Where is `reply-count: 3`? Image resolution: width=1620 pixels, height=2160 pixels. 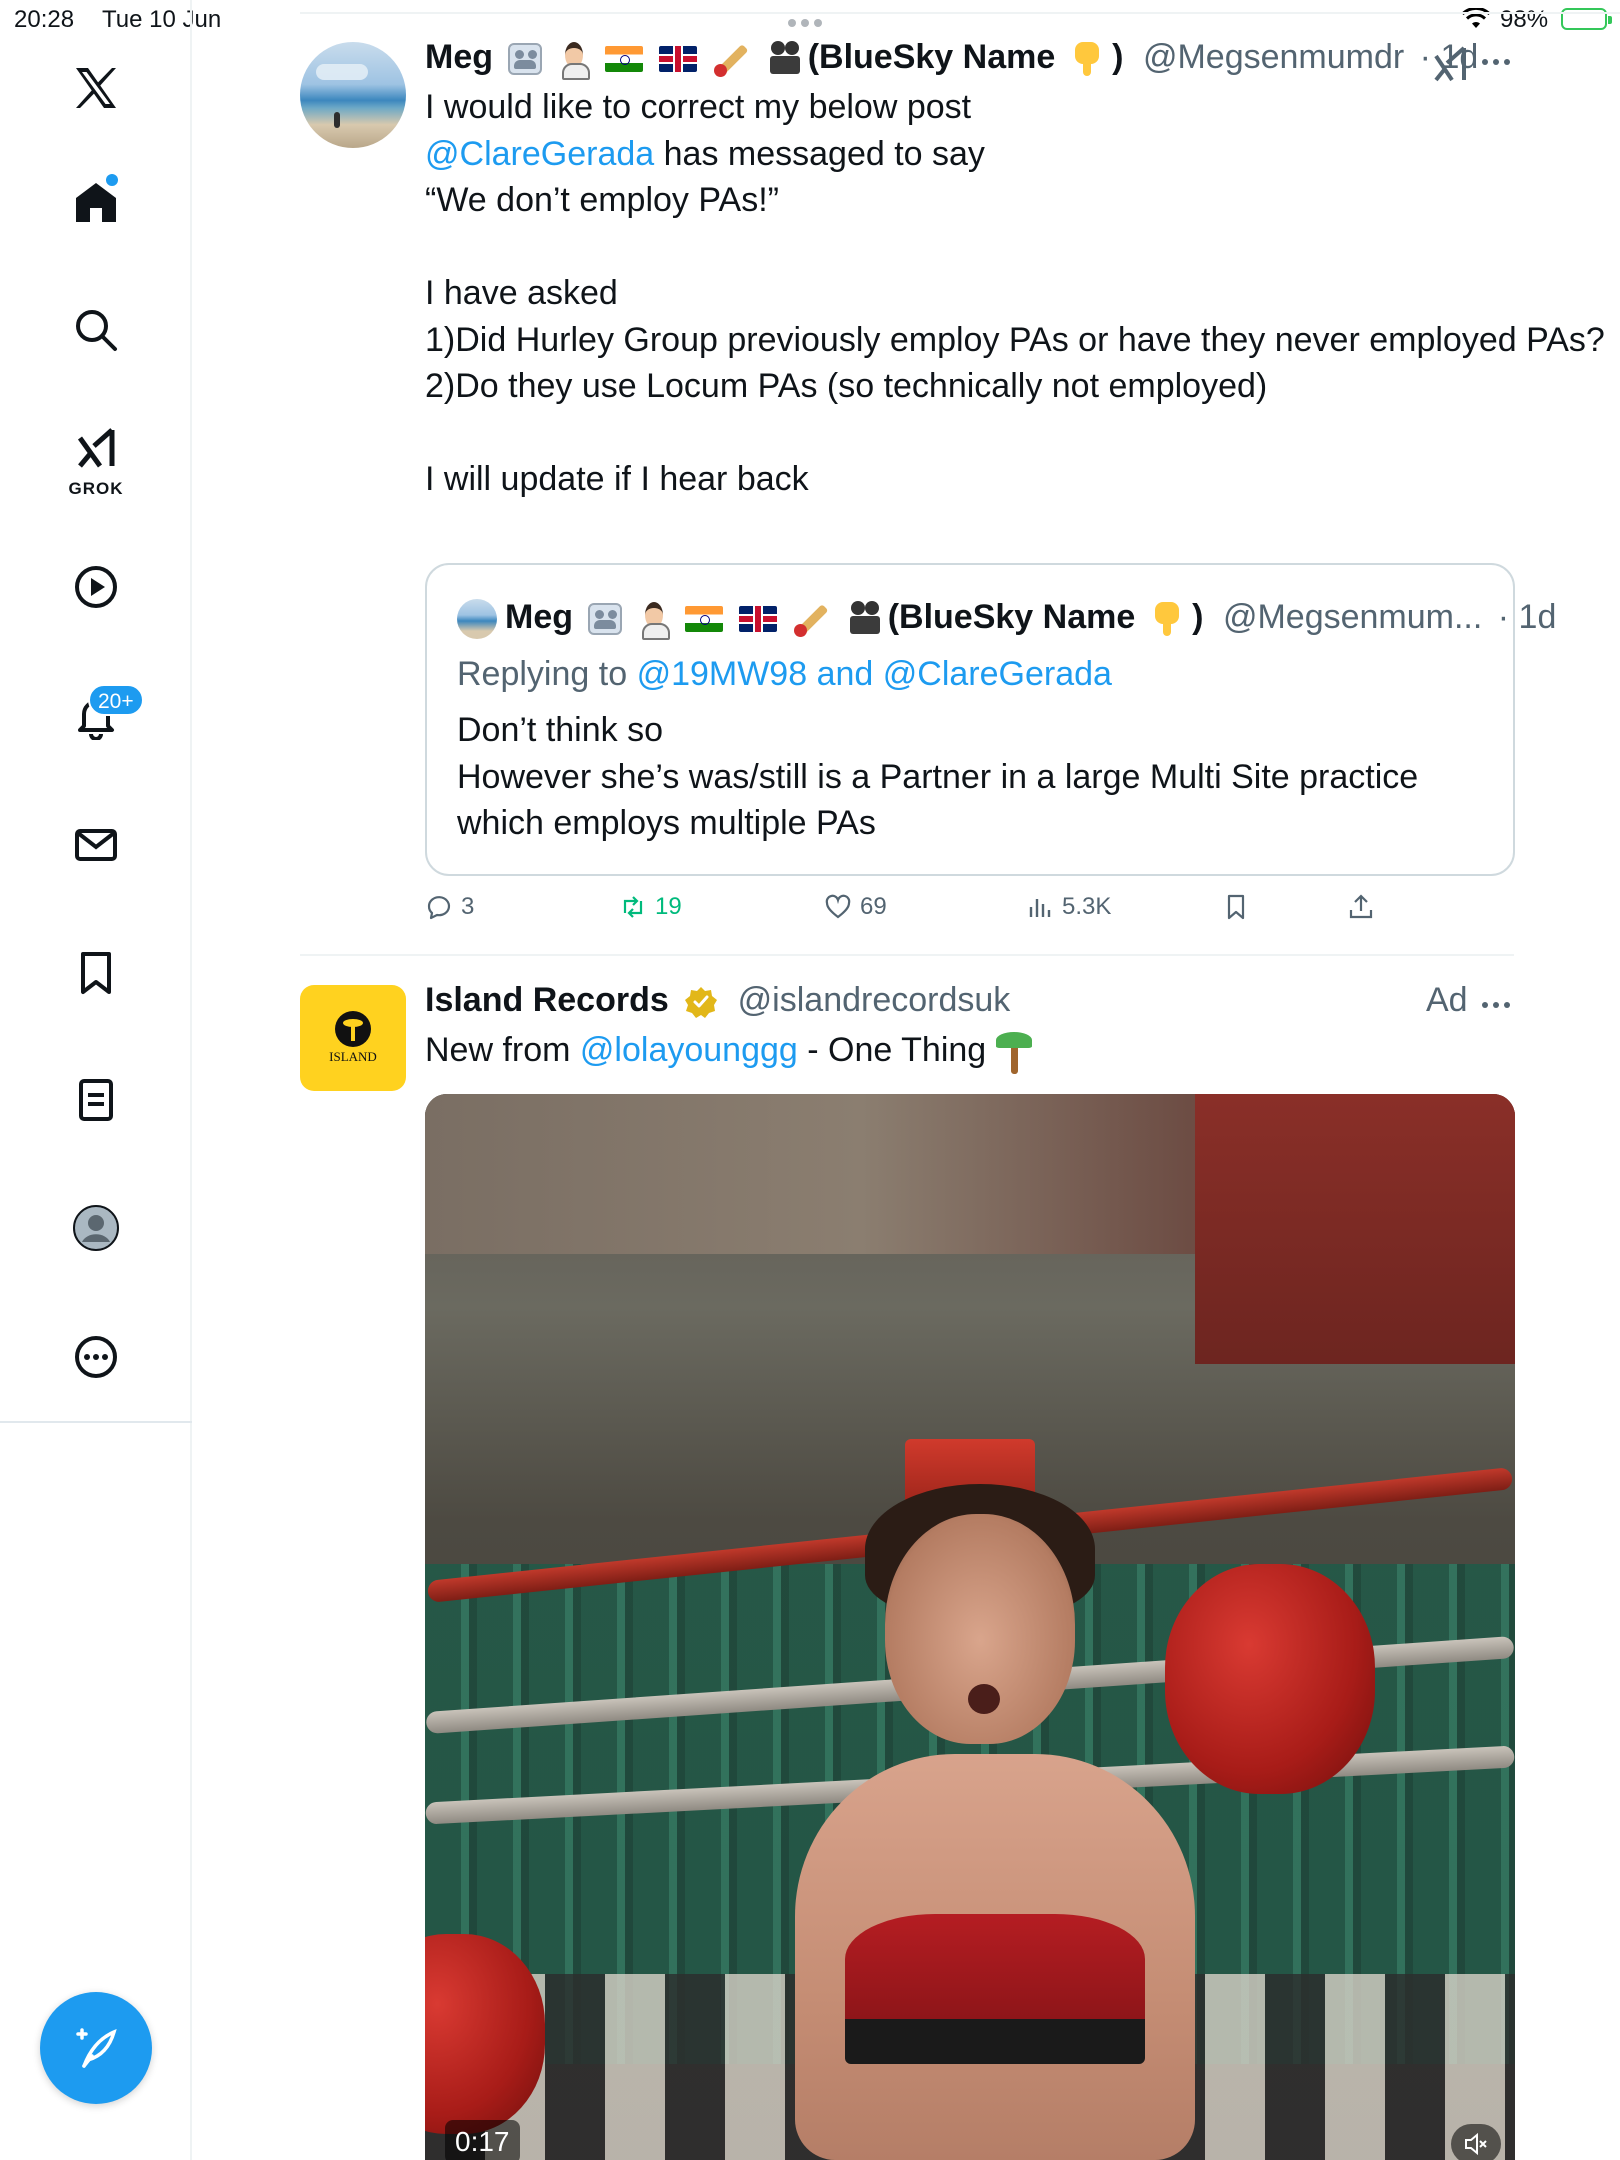 reply-count: 3 is located at coordinates (468, 906).